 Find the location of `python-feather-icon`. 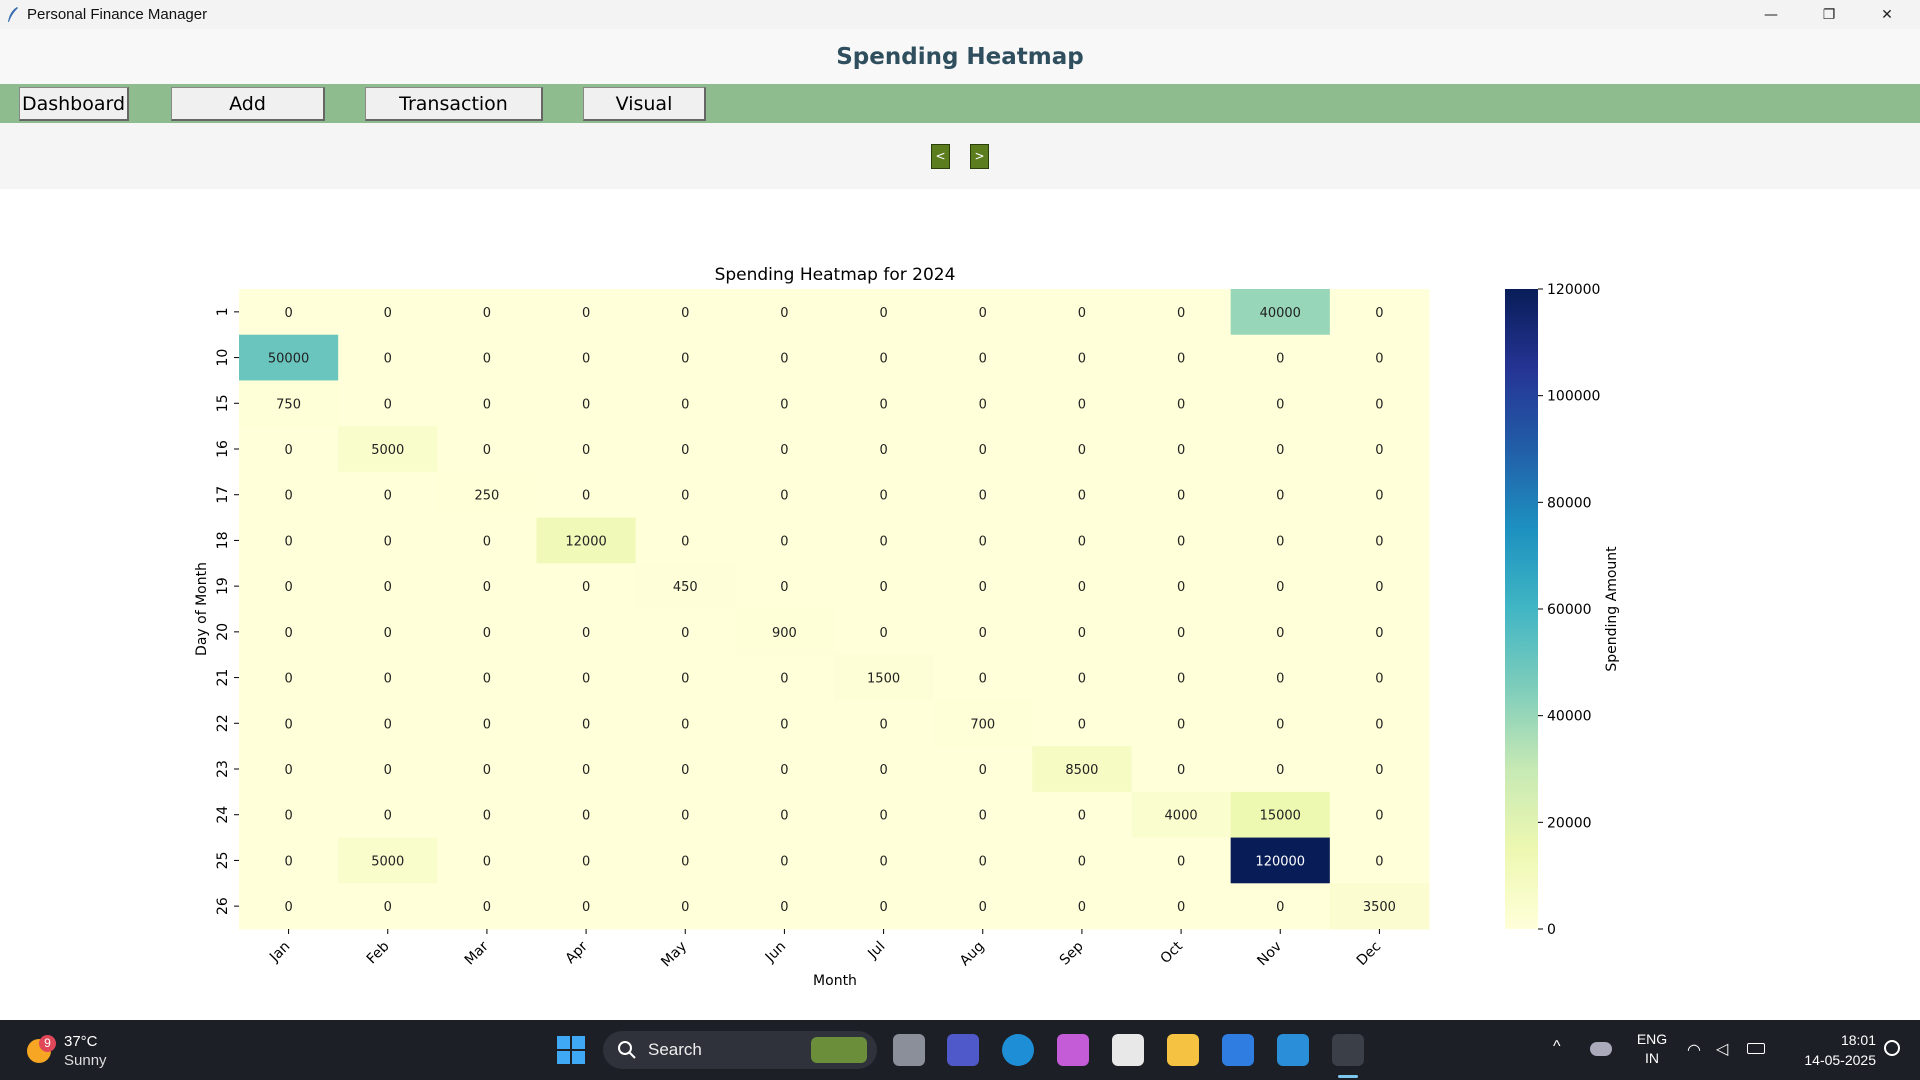

python-feather-icon is located at coordinates (1348, 1050).